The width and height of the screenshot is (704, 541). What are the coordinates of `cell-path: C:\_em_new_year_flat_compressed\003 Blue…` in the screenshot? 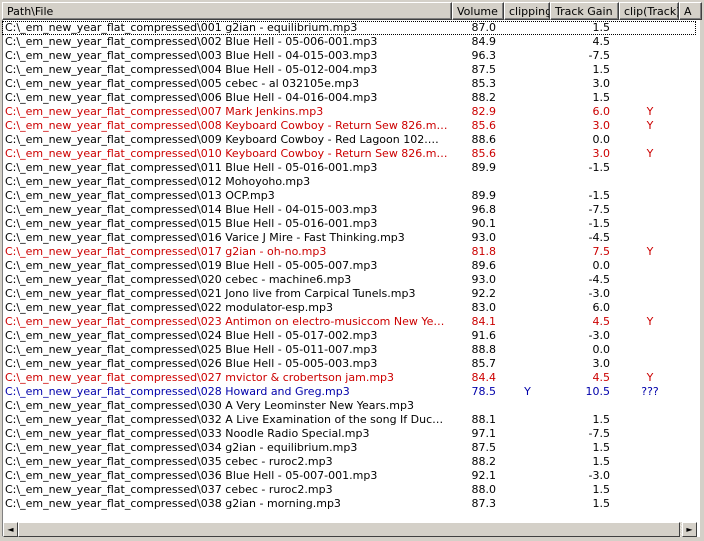 It's located at (191, 55).